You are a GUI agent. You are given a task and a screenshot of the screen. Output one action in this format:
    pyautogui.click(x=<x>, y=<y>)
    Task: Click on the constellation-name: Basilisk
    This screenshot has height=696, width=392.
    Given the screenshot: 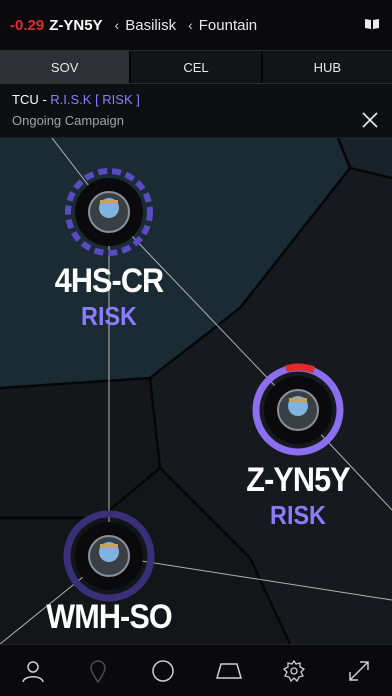 What is the action you would take?
    pyautogui.click(x=151, y=25)
    